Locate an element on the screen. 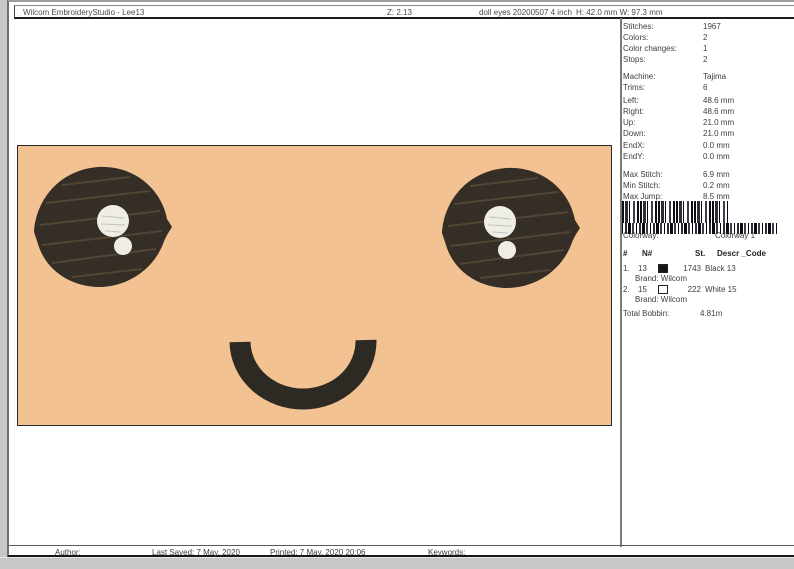 The width and height of the screenshot is (794, 569). thread-number: 15 is located at coordinates (642, 289).